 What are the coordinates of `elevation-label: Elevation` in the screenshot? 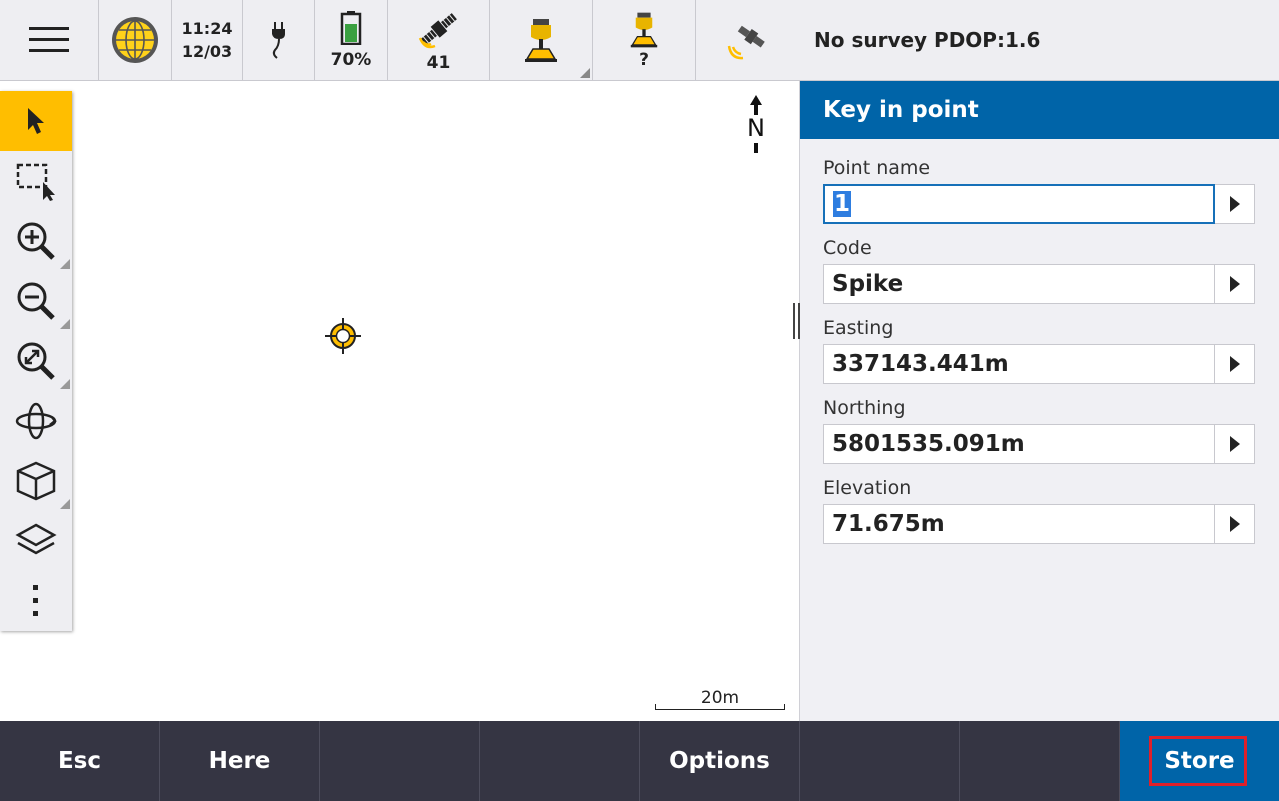 It's located at (867, 488).